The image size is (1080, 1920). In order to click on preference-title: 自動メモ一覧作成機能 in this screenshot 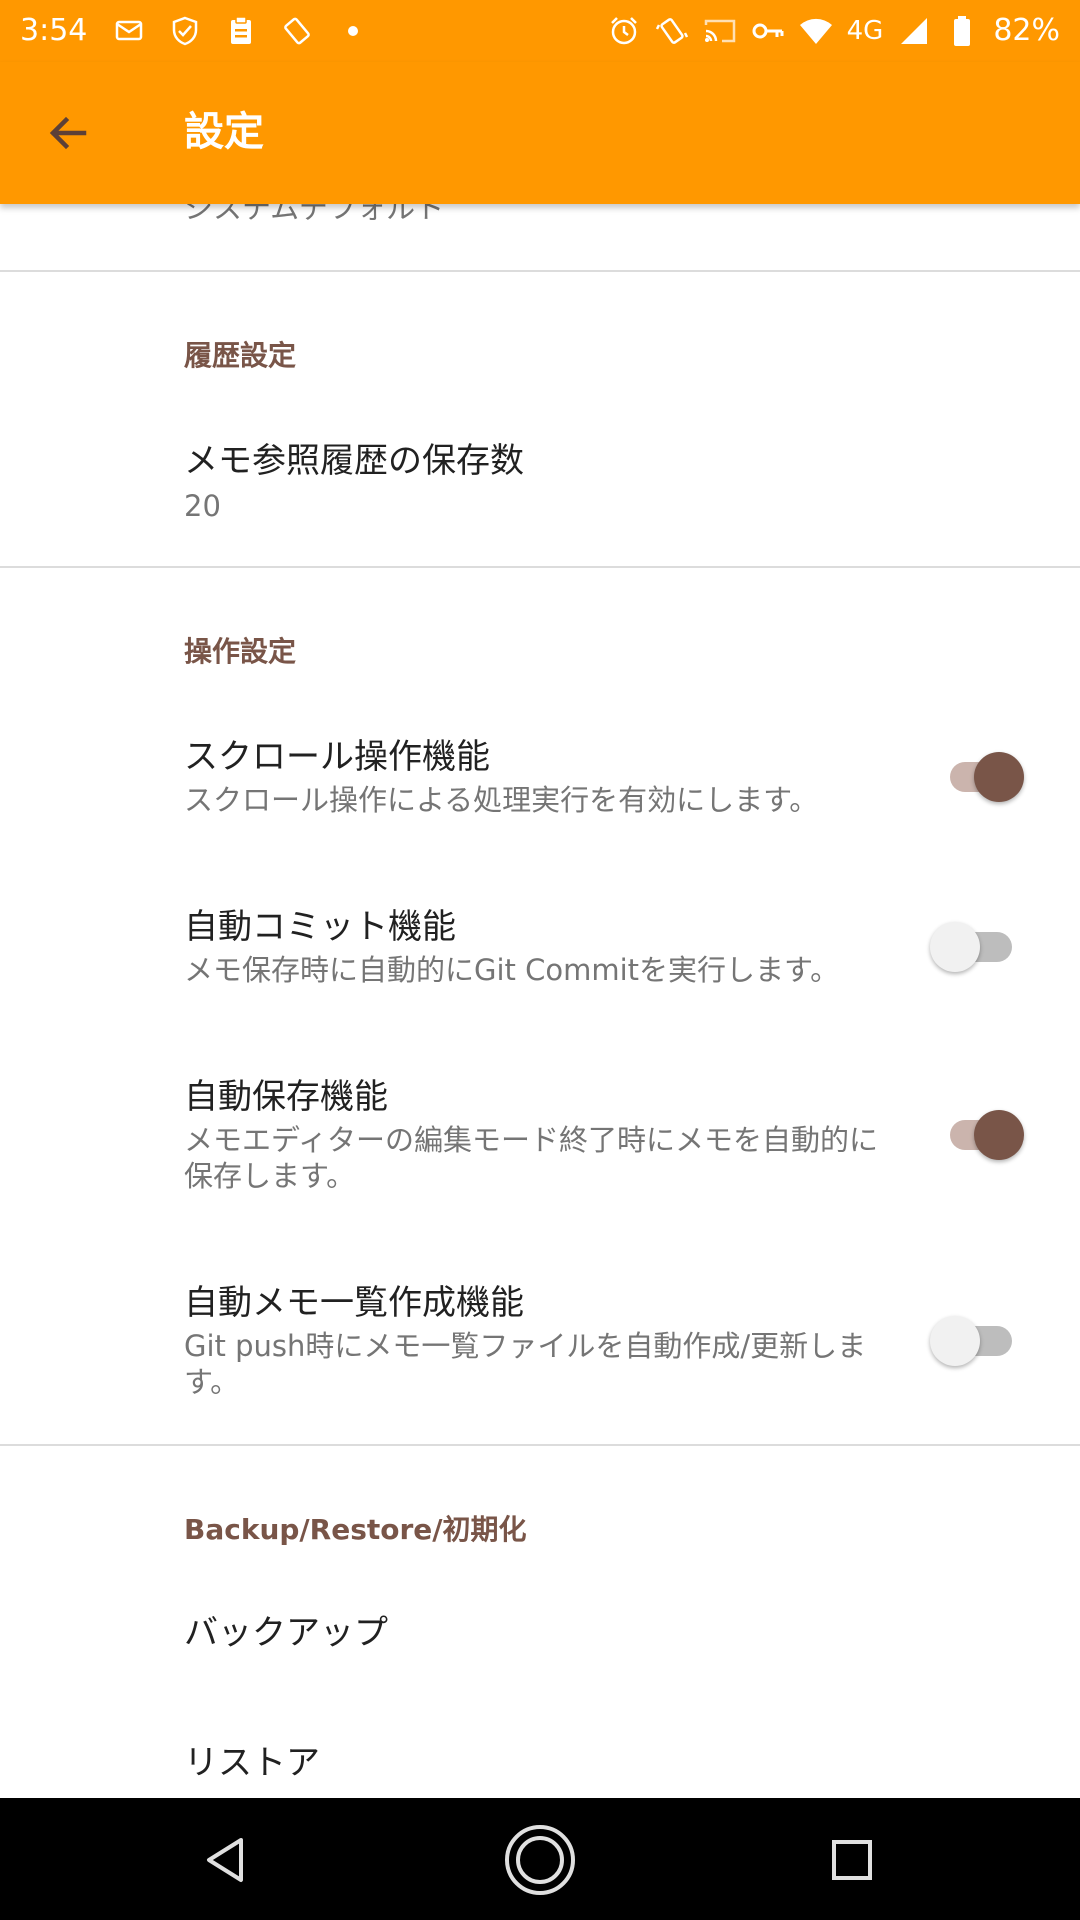, I will do `click(354, 1303)`.